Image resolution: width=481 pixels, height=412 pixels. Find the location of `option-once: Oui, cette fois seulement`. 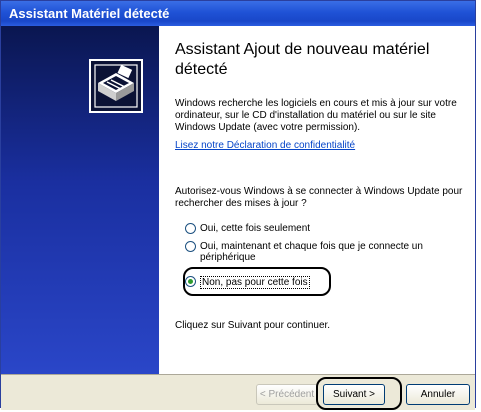

option-once: Oui, cette fois seulement is located at coordinates (247, 228).